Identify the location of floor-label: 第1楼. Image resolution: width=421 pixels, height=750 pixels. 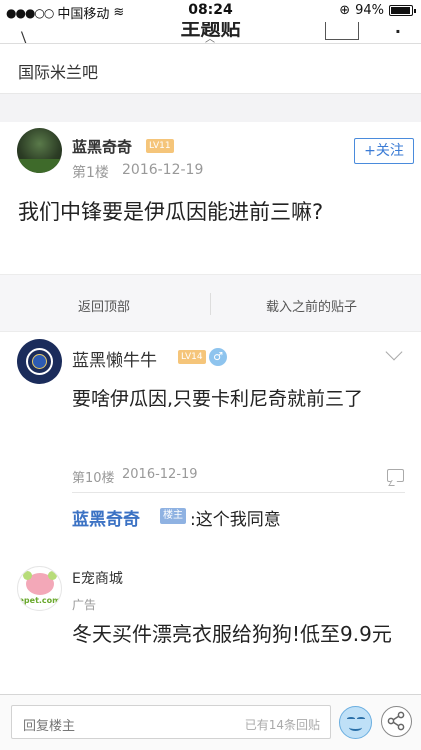
(90, 173).